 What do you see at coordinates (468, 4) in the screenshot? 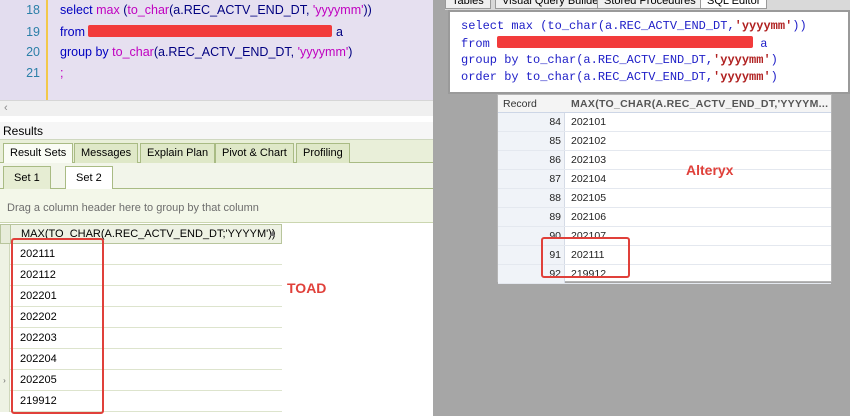
I see `tab-tables: Tables` at bounding box center [468, 4].